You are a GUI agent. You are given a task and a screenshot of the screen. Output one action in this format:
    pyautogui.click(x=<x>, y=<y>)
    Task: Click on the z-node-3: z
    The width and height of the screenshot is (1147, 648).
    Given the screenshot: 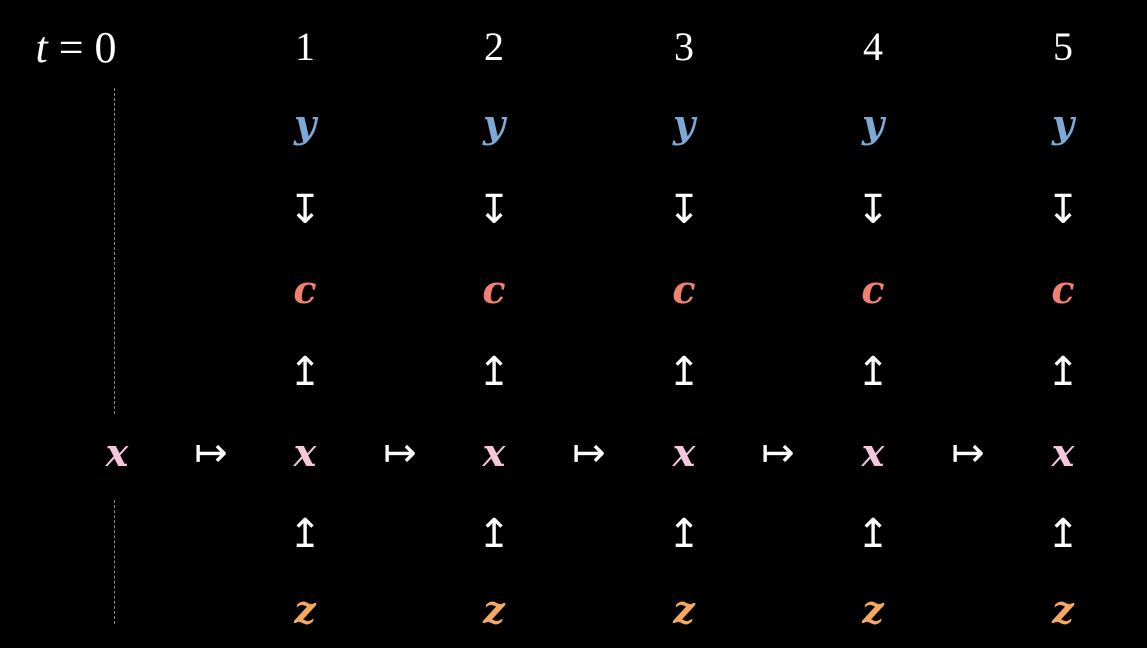 What is the action you would take?
    pyautogui.click(x=684, y=609)
    